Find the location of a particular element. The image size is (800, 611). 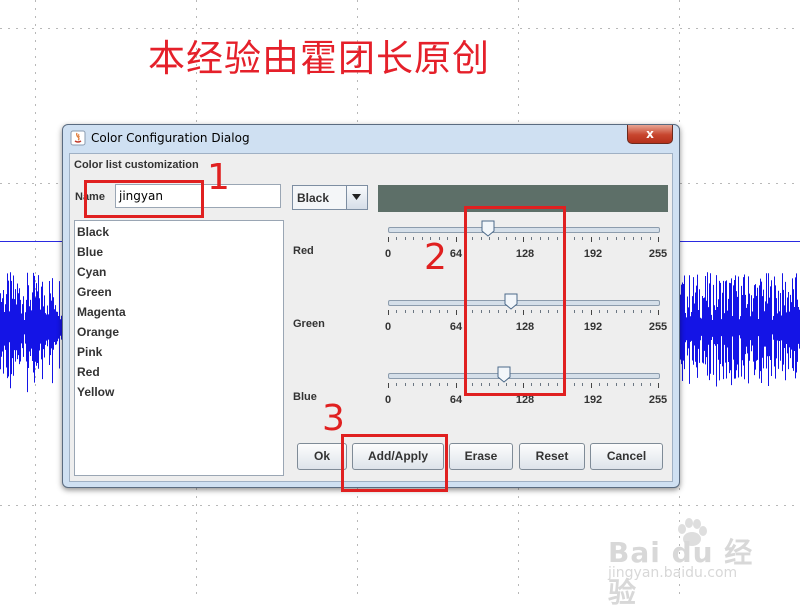

list-item: Magenta is located at coordinates (101, 312).